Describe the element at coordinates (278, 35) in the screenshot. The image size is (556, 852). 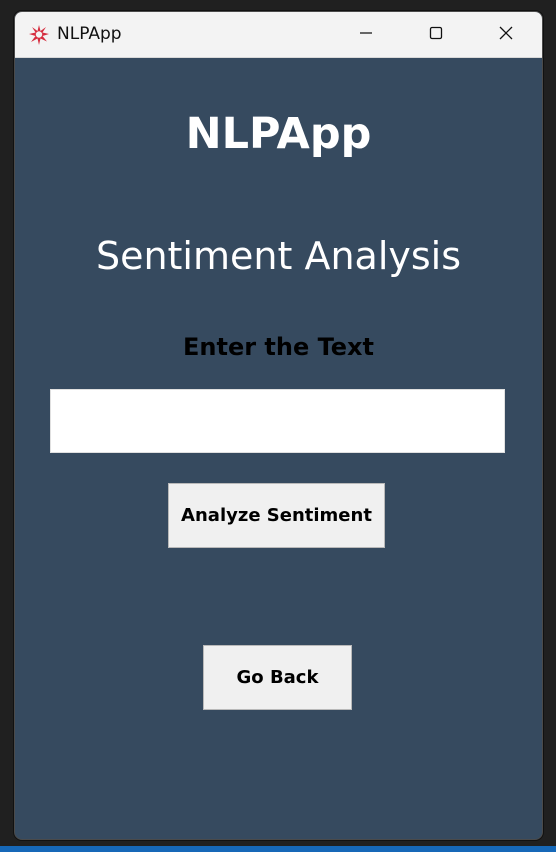
I see `title-bar: NLPApp` at that location.